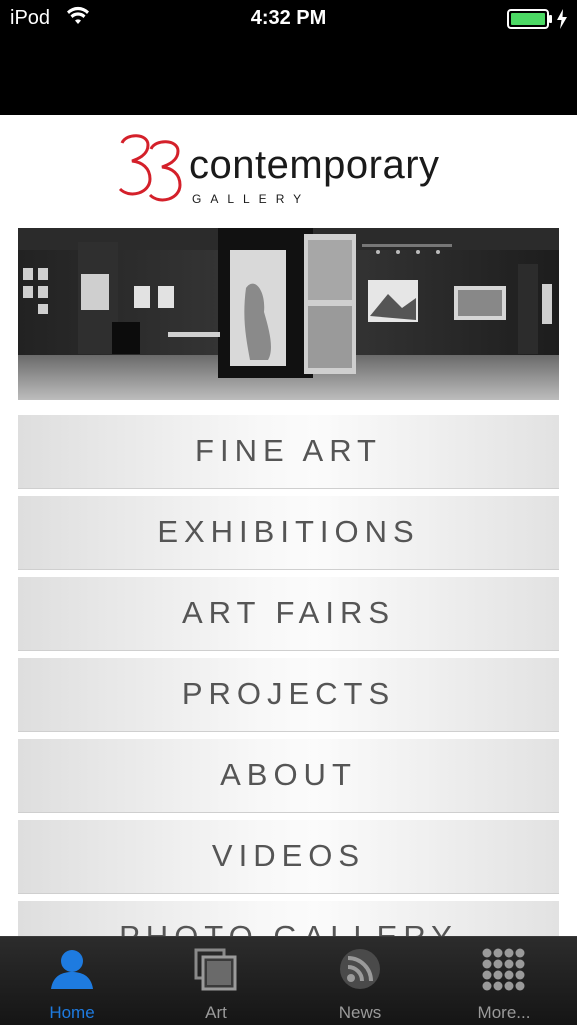  I want to click on tab-news: News, so click(360, 981).